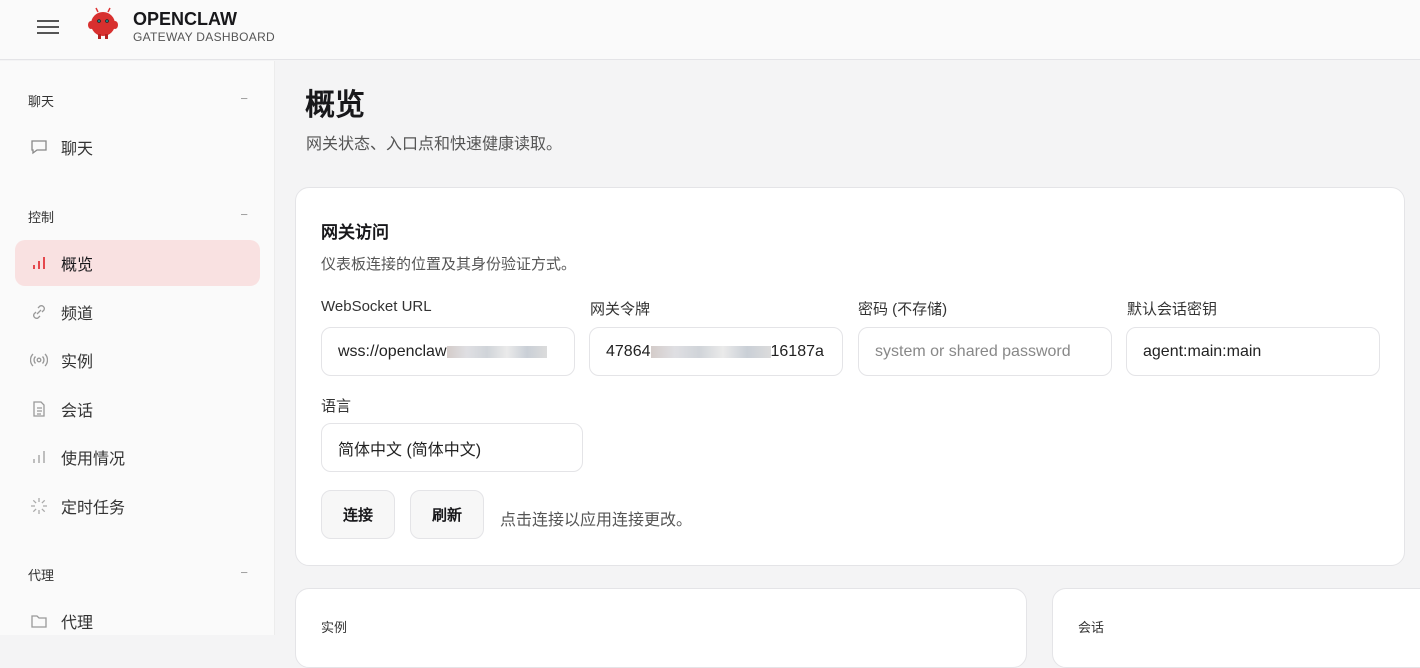  I want to click on language-select: 简体中文 (简体中文), so click(452, 447).